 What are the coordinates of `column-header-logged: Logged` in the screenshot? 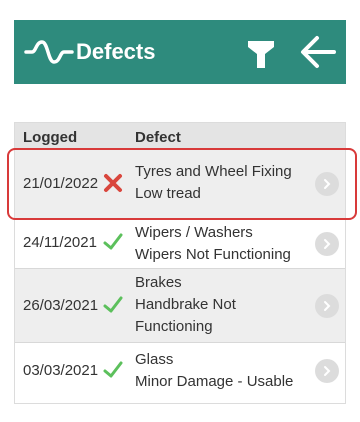 It's located at (50, 137).